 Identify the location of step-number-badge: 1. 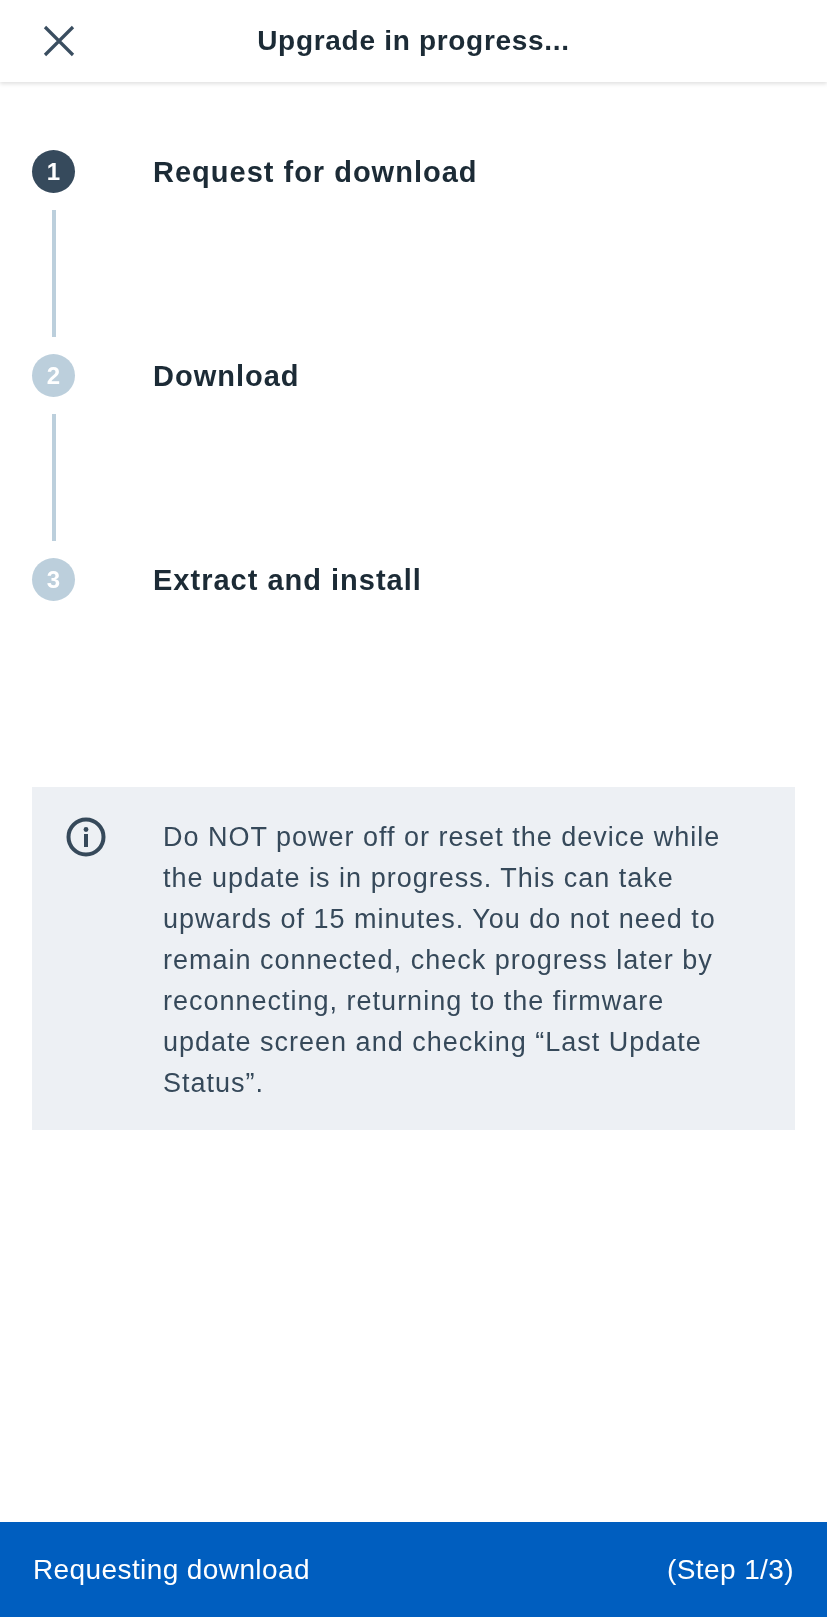
(53, 171).